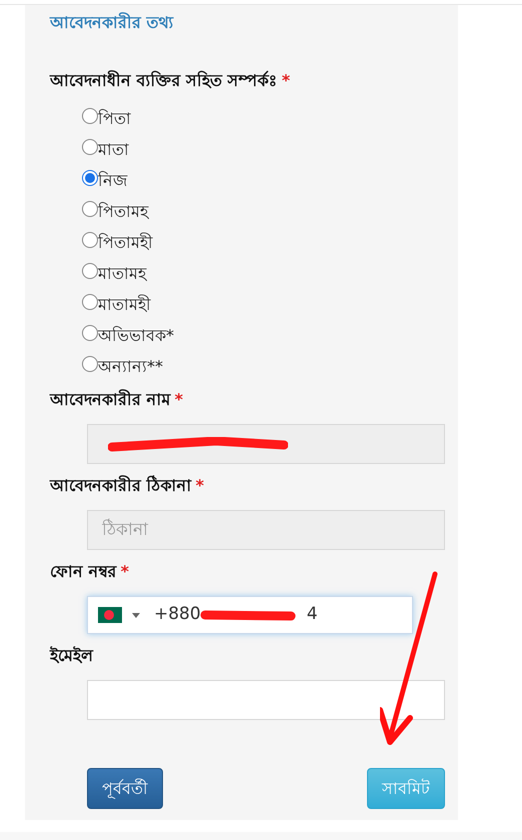  What do you see at coordinates (83, 572) in the screenshot?
I see `field-label: ফোন নম্বর` at bounding box center [83, 572].